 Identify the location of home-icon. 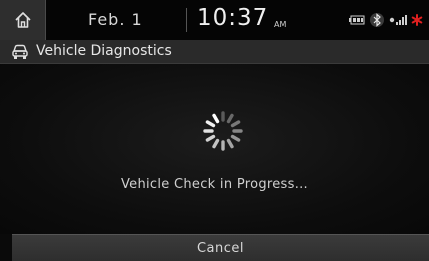
(22, 20).